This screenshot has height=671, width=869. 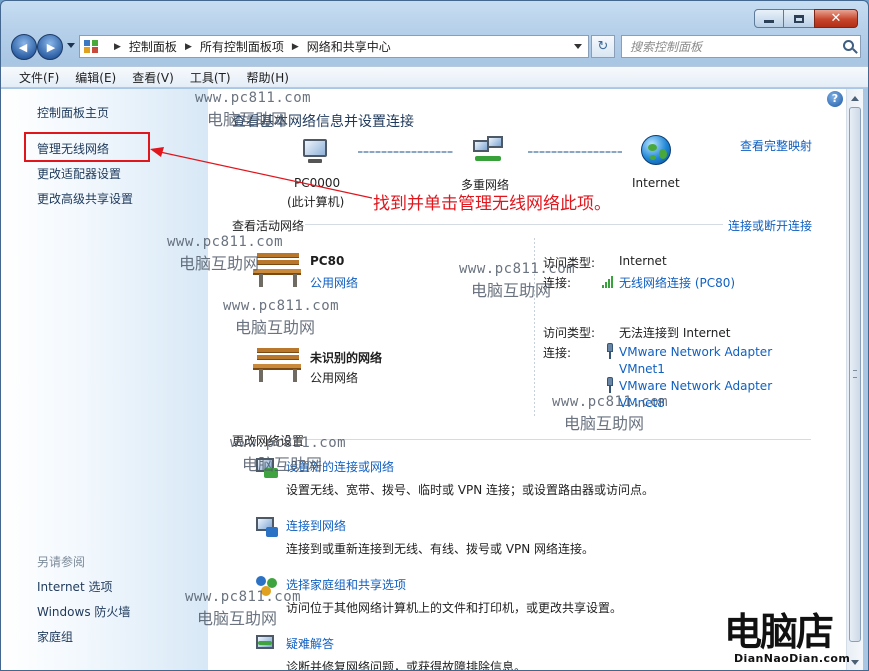 I want to click on sidebar-link-home: 控制面板主页, so click(x=73, y=112).